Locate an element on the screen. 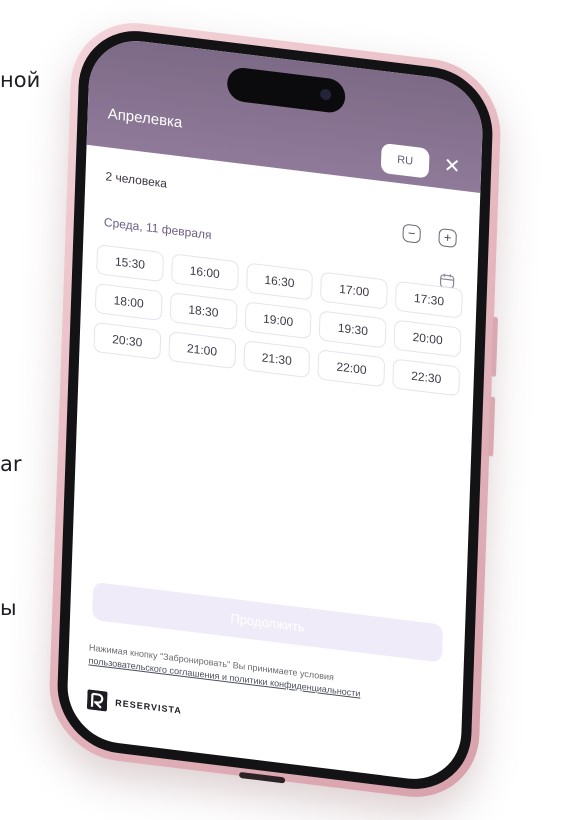 The height and width of the screenshot is (820, 563). close-icon: ✕ is located at coordinates (452, 166).